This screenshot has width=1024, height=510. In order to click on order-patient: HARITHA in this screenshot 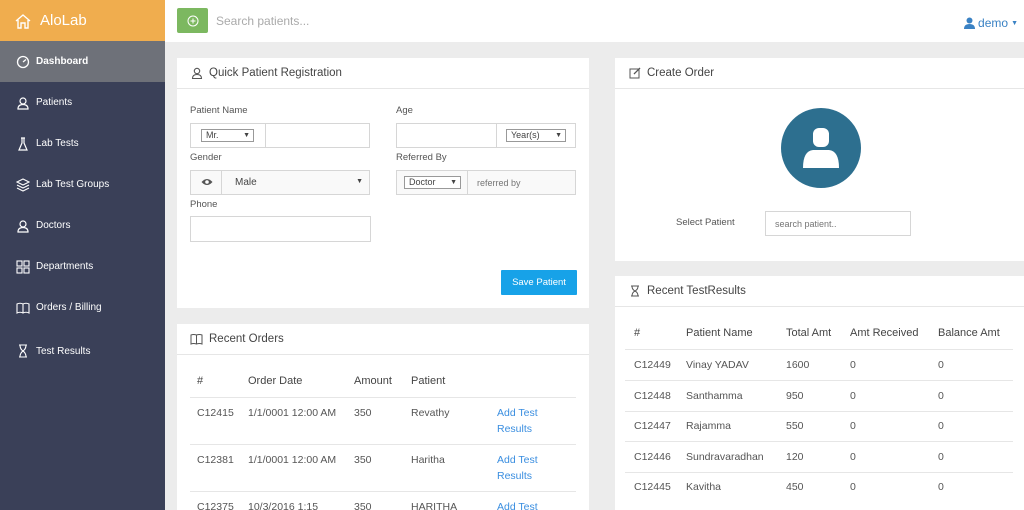, I will do `click(434, 505)`.